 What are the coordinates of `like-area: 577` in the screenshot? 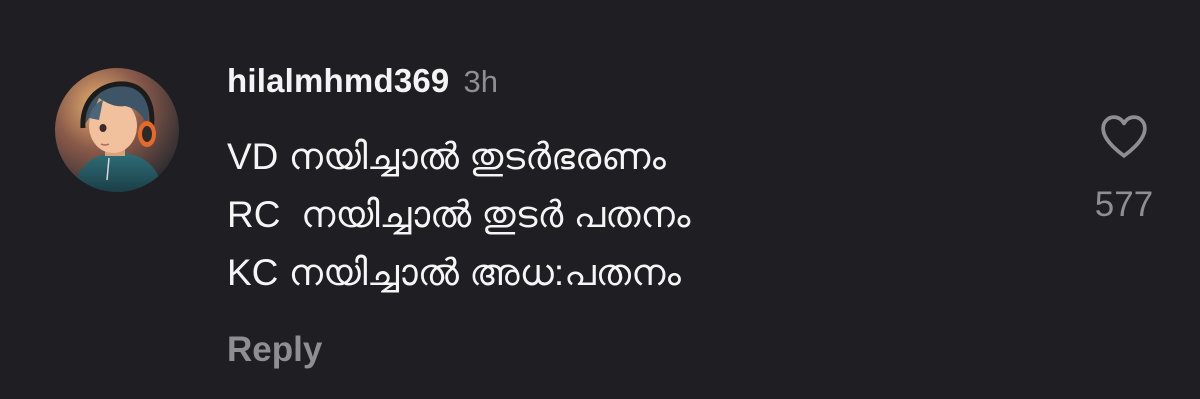 It's located at (1124, 166).